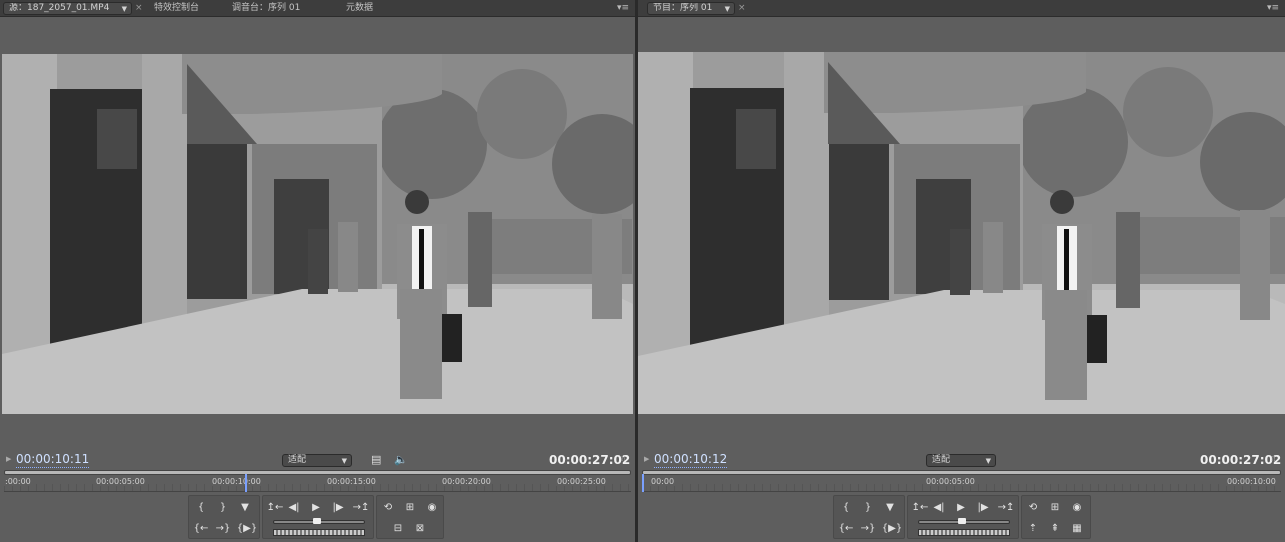 The image size is (1285, 542). I want to click on tab-label: 特效控制台, so click(177, 8).